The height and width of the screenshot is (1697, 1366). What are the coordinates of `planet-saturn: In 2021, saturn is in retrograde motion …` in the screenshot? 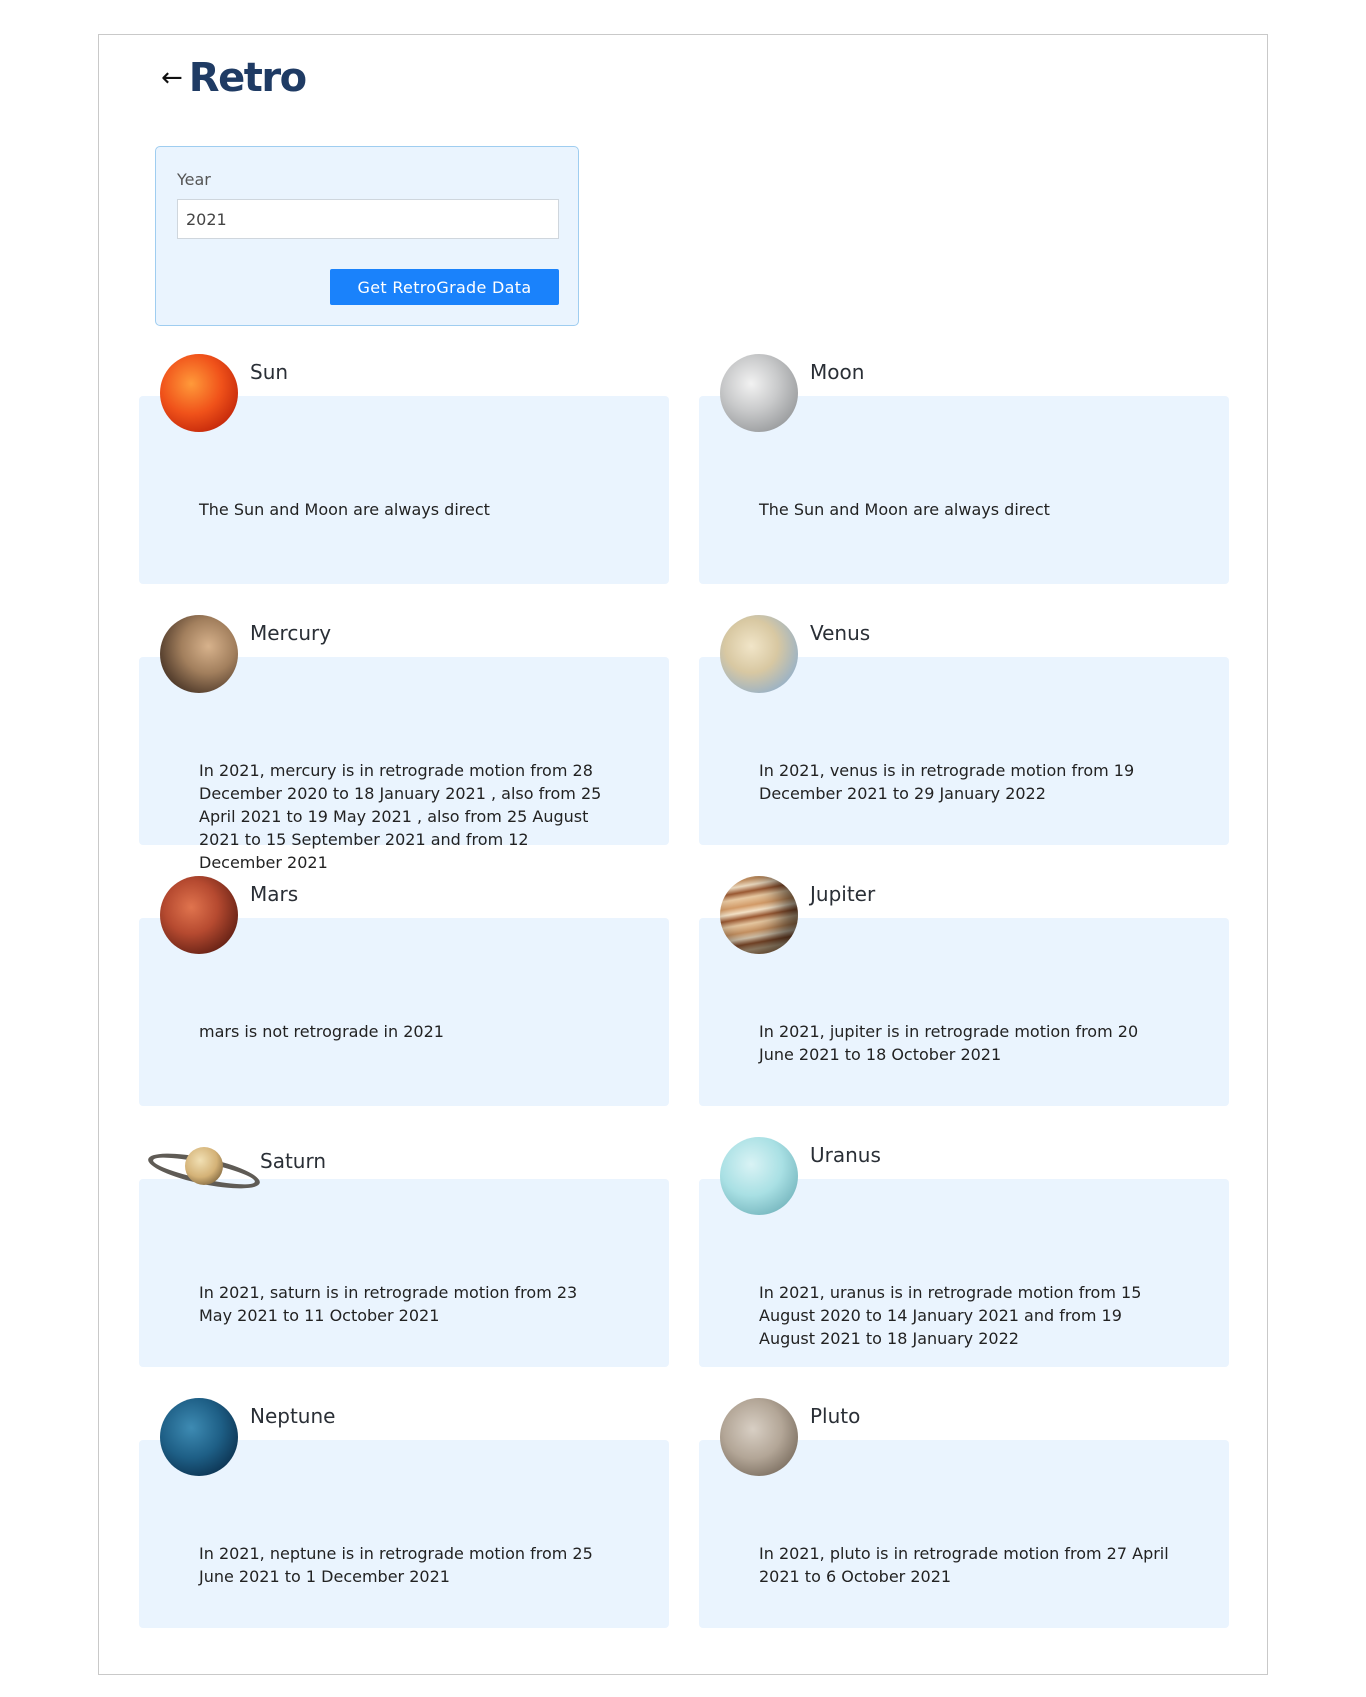 It's located at (404, 1253).